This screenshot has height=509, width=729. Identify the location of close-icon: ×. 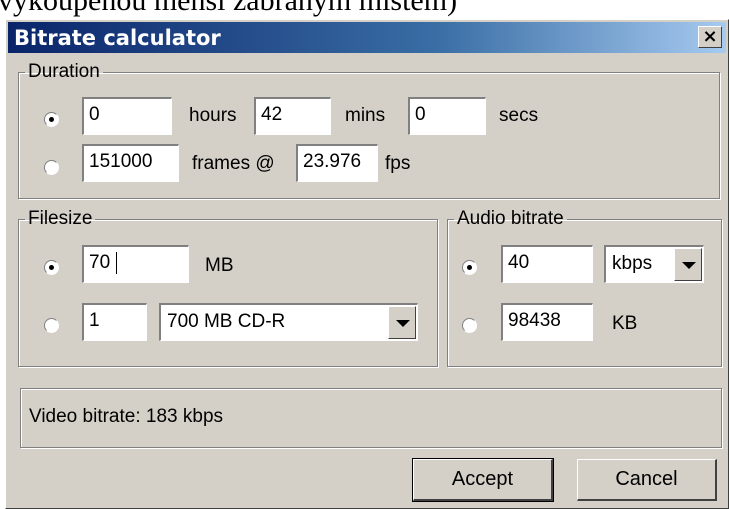
(710, 36).